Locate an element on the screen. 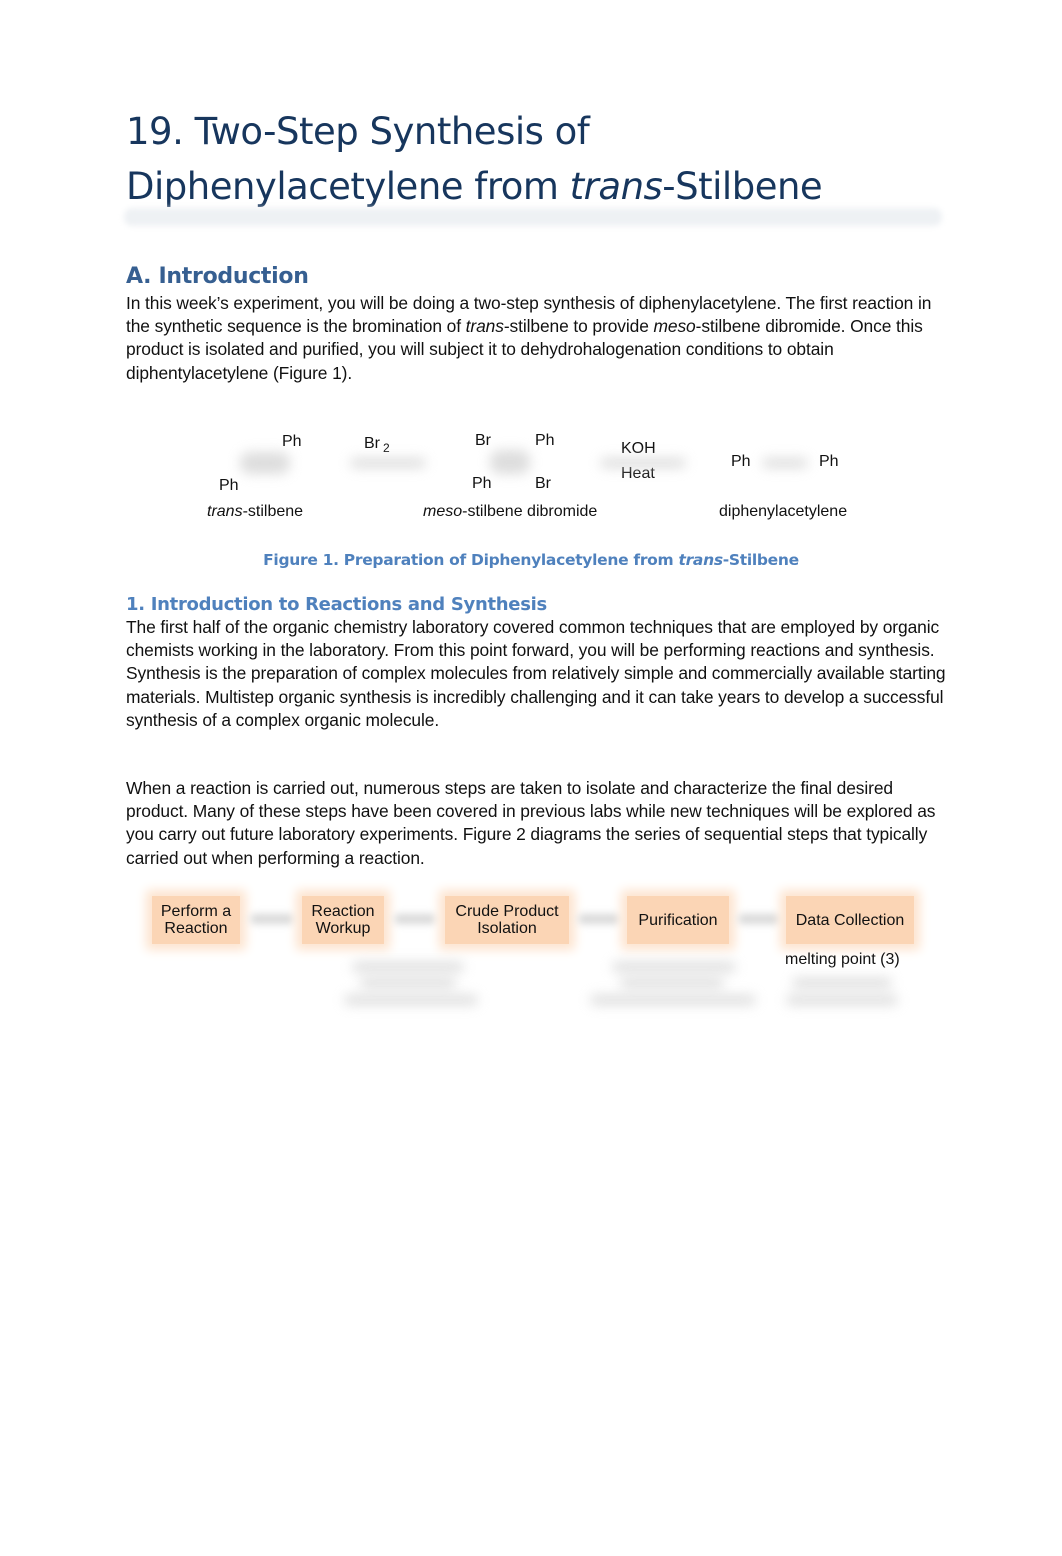  reagent-br2: Br 2 is located at coordinates (377, 445).